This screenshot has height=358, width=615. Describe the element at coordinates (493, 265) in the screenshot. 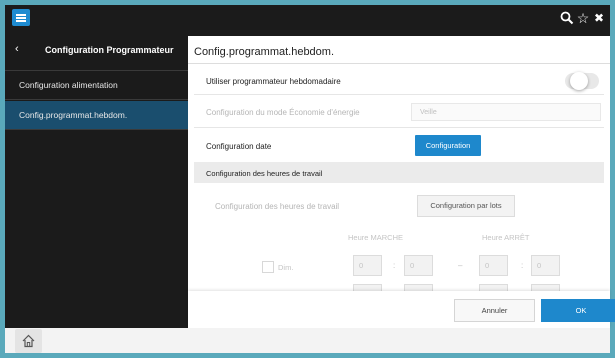

I see `off-hour-field: 0` at that location.